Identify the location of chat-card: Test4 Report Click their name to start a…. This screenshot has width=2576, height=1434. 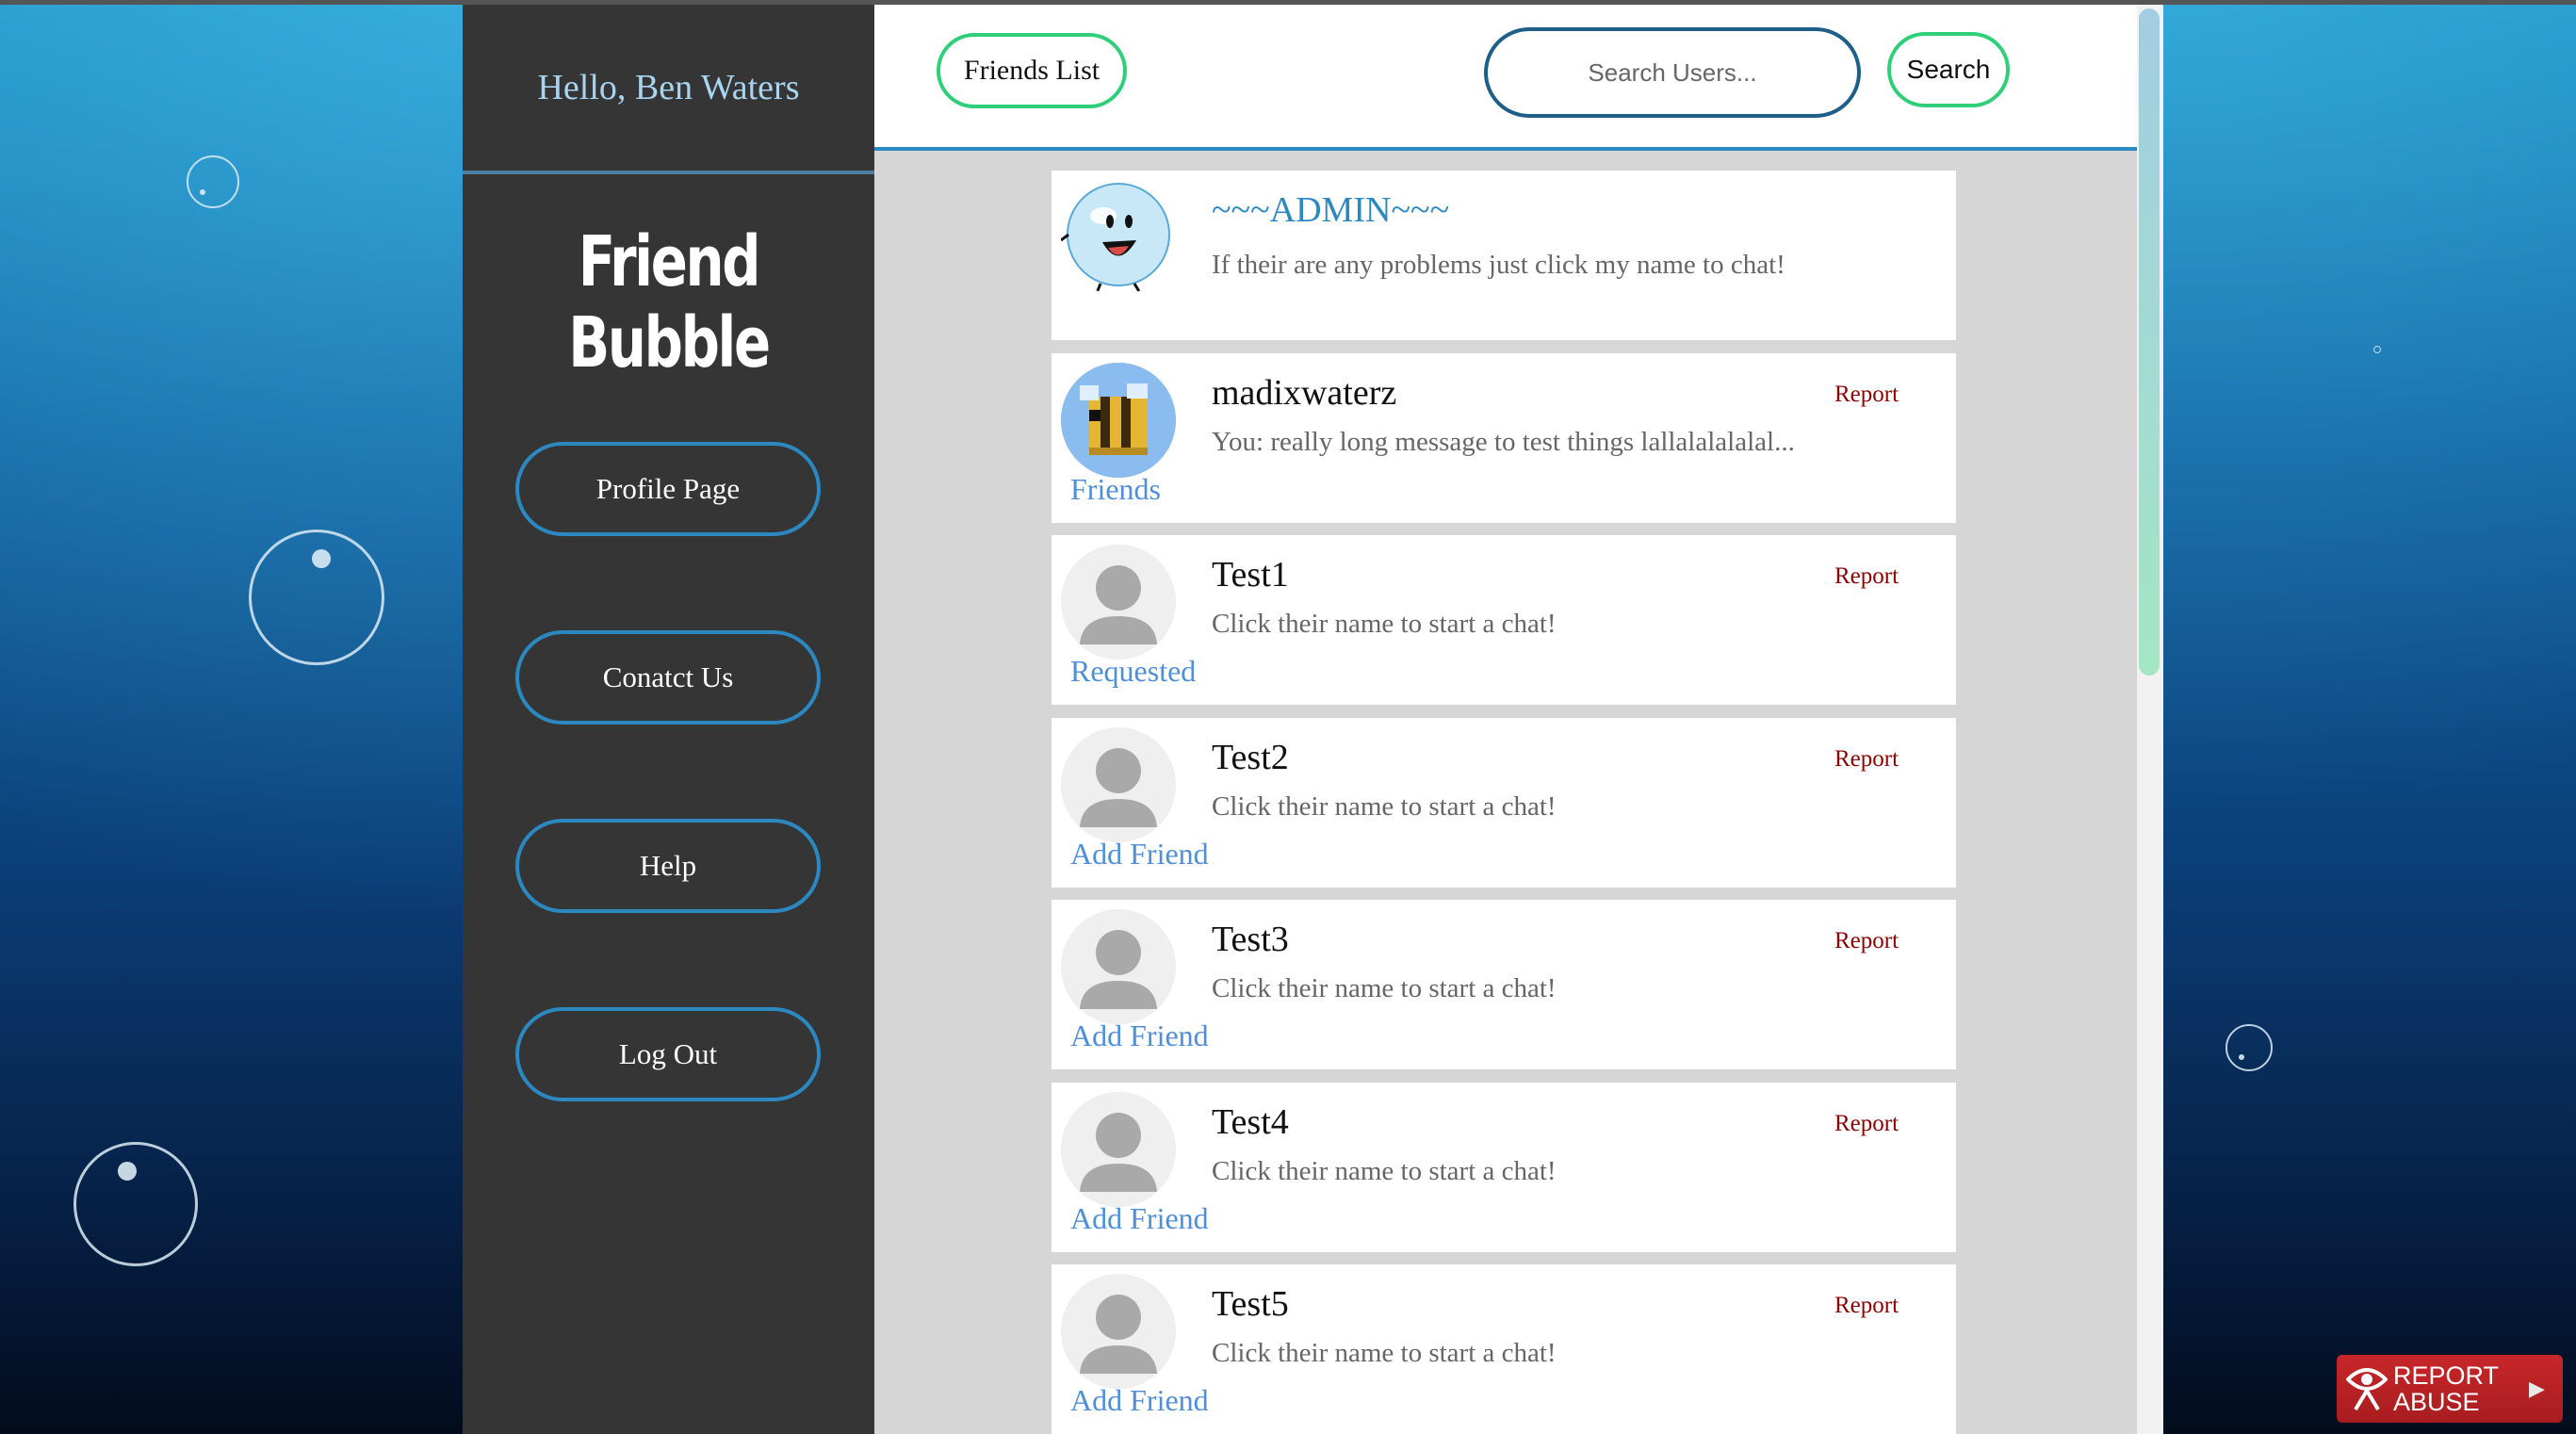
(1504, 1167).